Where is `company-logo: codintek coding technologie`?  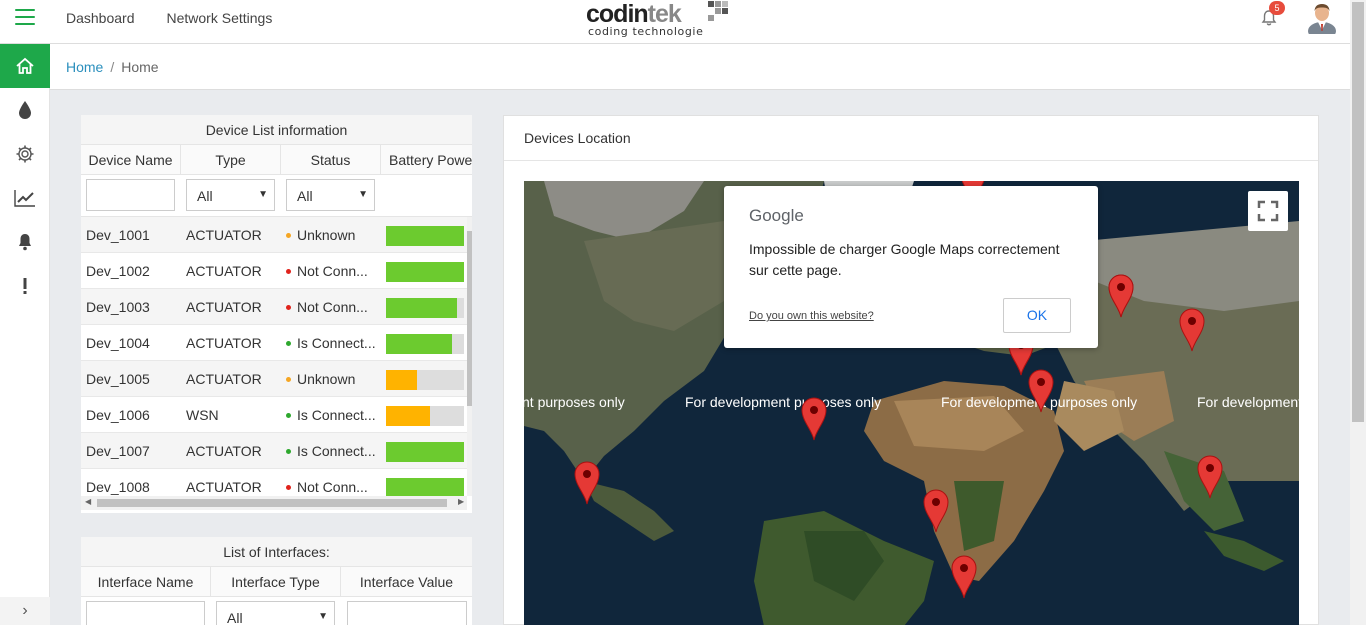
company-logo: codintek coding technologie is located at coordinates (666, 21).